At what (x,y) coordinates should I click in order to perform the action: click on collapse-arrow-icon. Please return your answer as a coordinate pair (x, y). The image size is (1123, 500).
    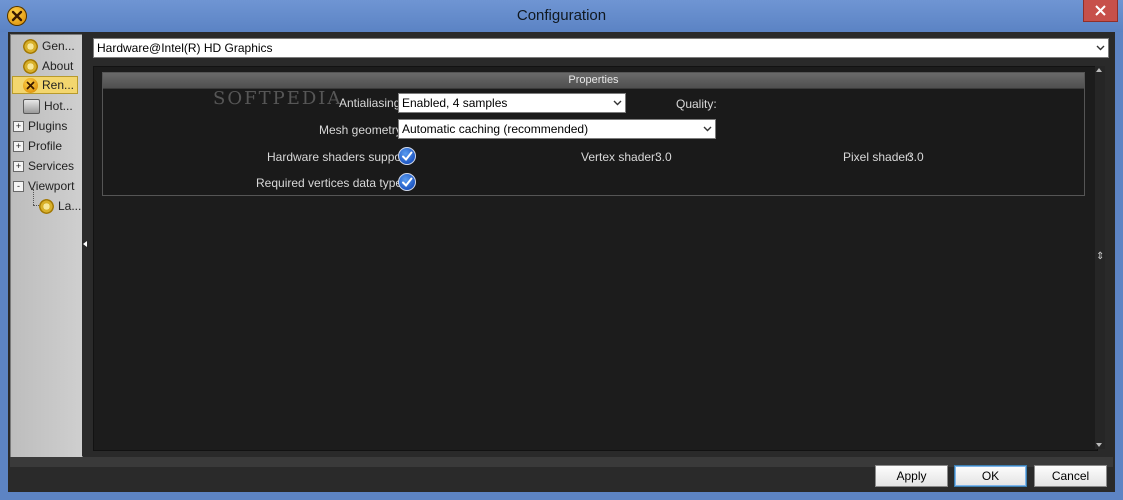
    Looking at the image, I should click on (85, 244).